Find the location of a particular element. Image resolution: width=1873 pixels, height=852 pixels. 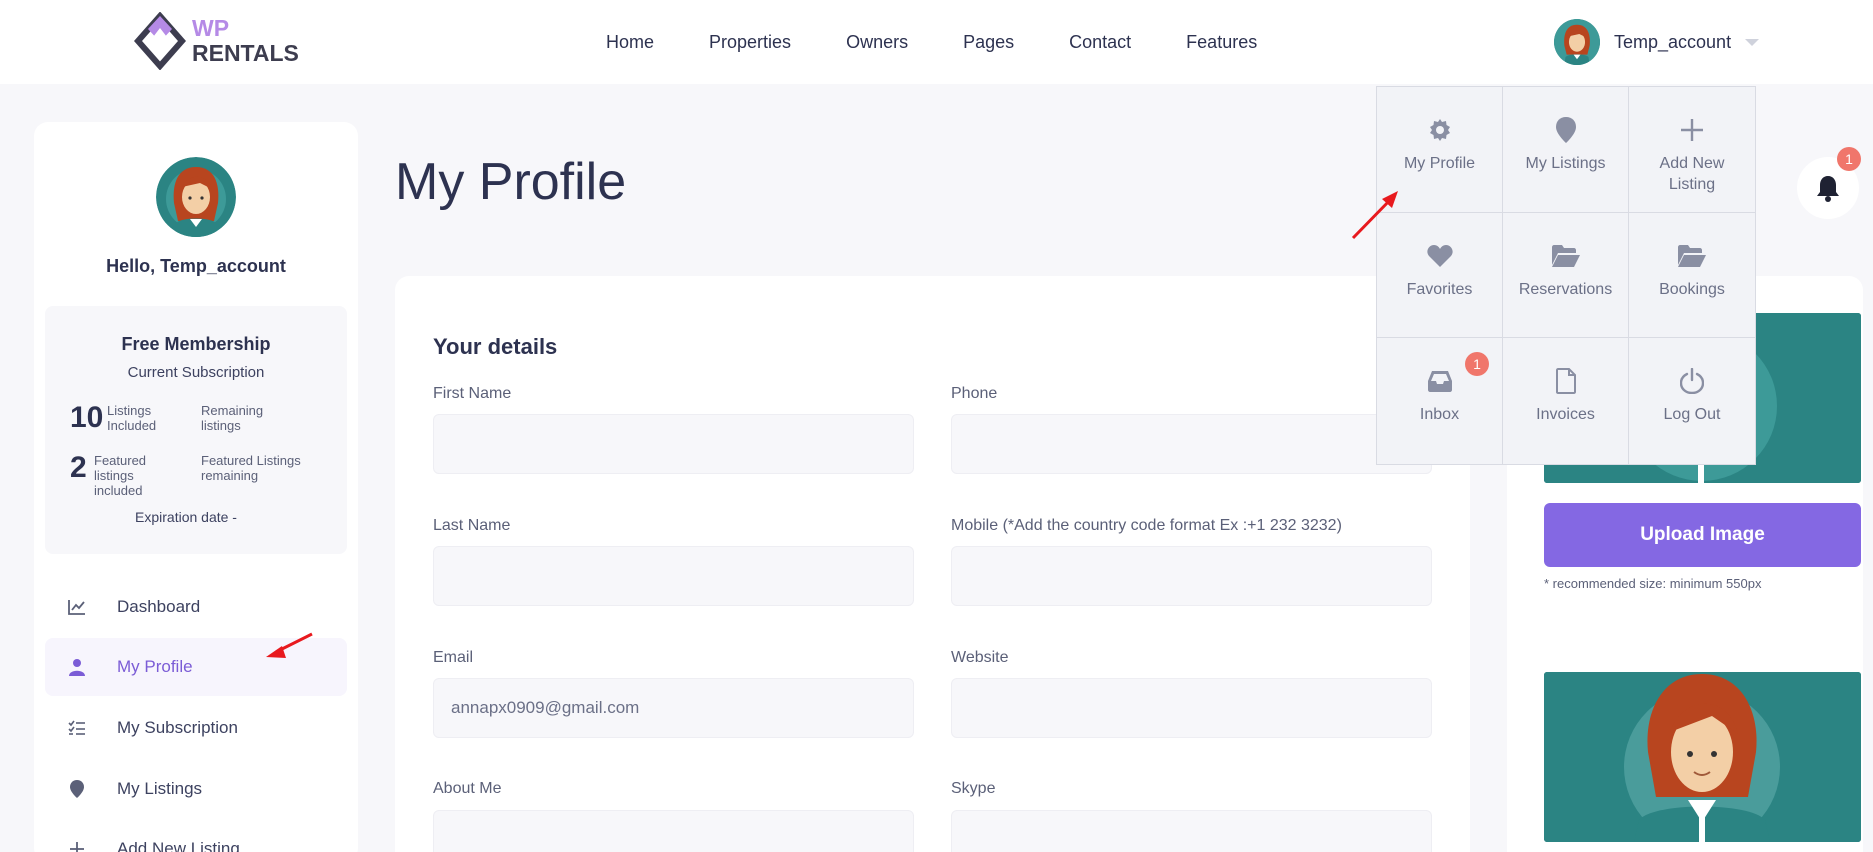

notification-button: 1 is located at coordinates (1829, 183).